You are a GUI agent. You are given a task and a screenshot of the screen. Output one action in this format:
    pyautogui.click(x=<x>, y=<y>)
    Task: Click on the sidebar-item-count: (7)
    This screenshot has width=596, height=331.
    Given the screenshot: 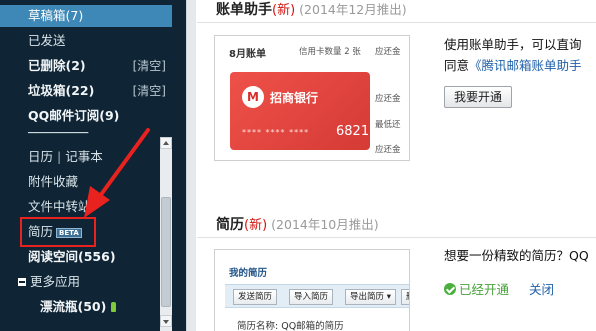 What is the action you would take?
    pyautogui.click(x=74, y=15)
    